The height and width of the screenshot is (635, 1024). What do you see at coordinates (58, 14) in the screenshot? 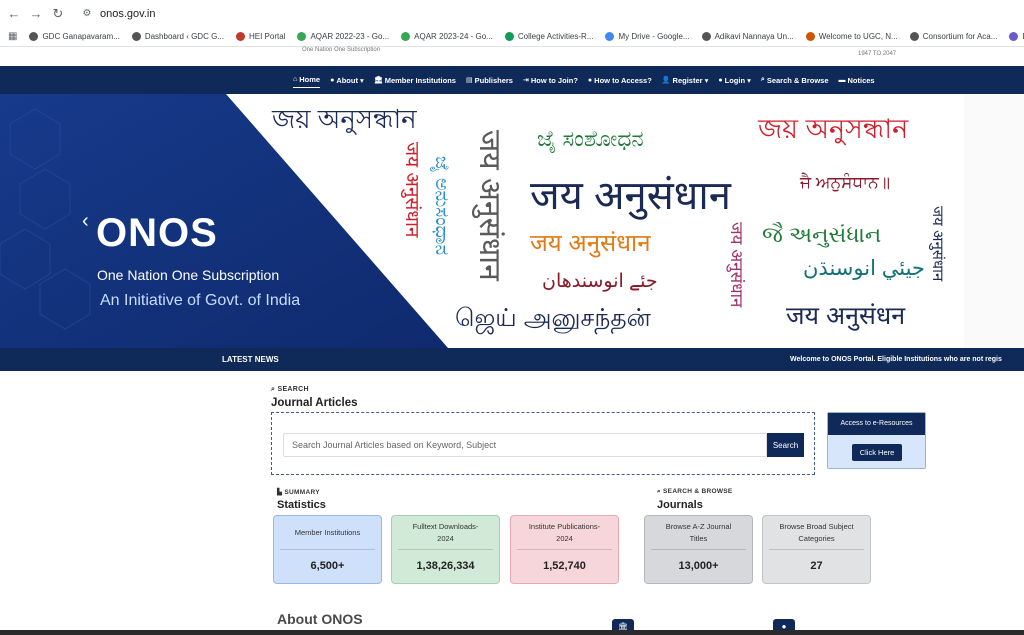
I see `reload-icon: ↻` at bounding box center [58, 14].